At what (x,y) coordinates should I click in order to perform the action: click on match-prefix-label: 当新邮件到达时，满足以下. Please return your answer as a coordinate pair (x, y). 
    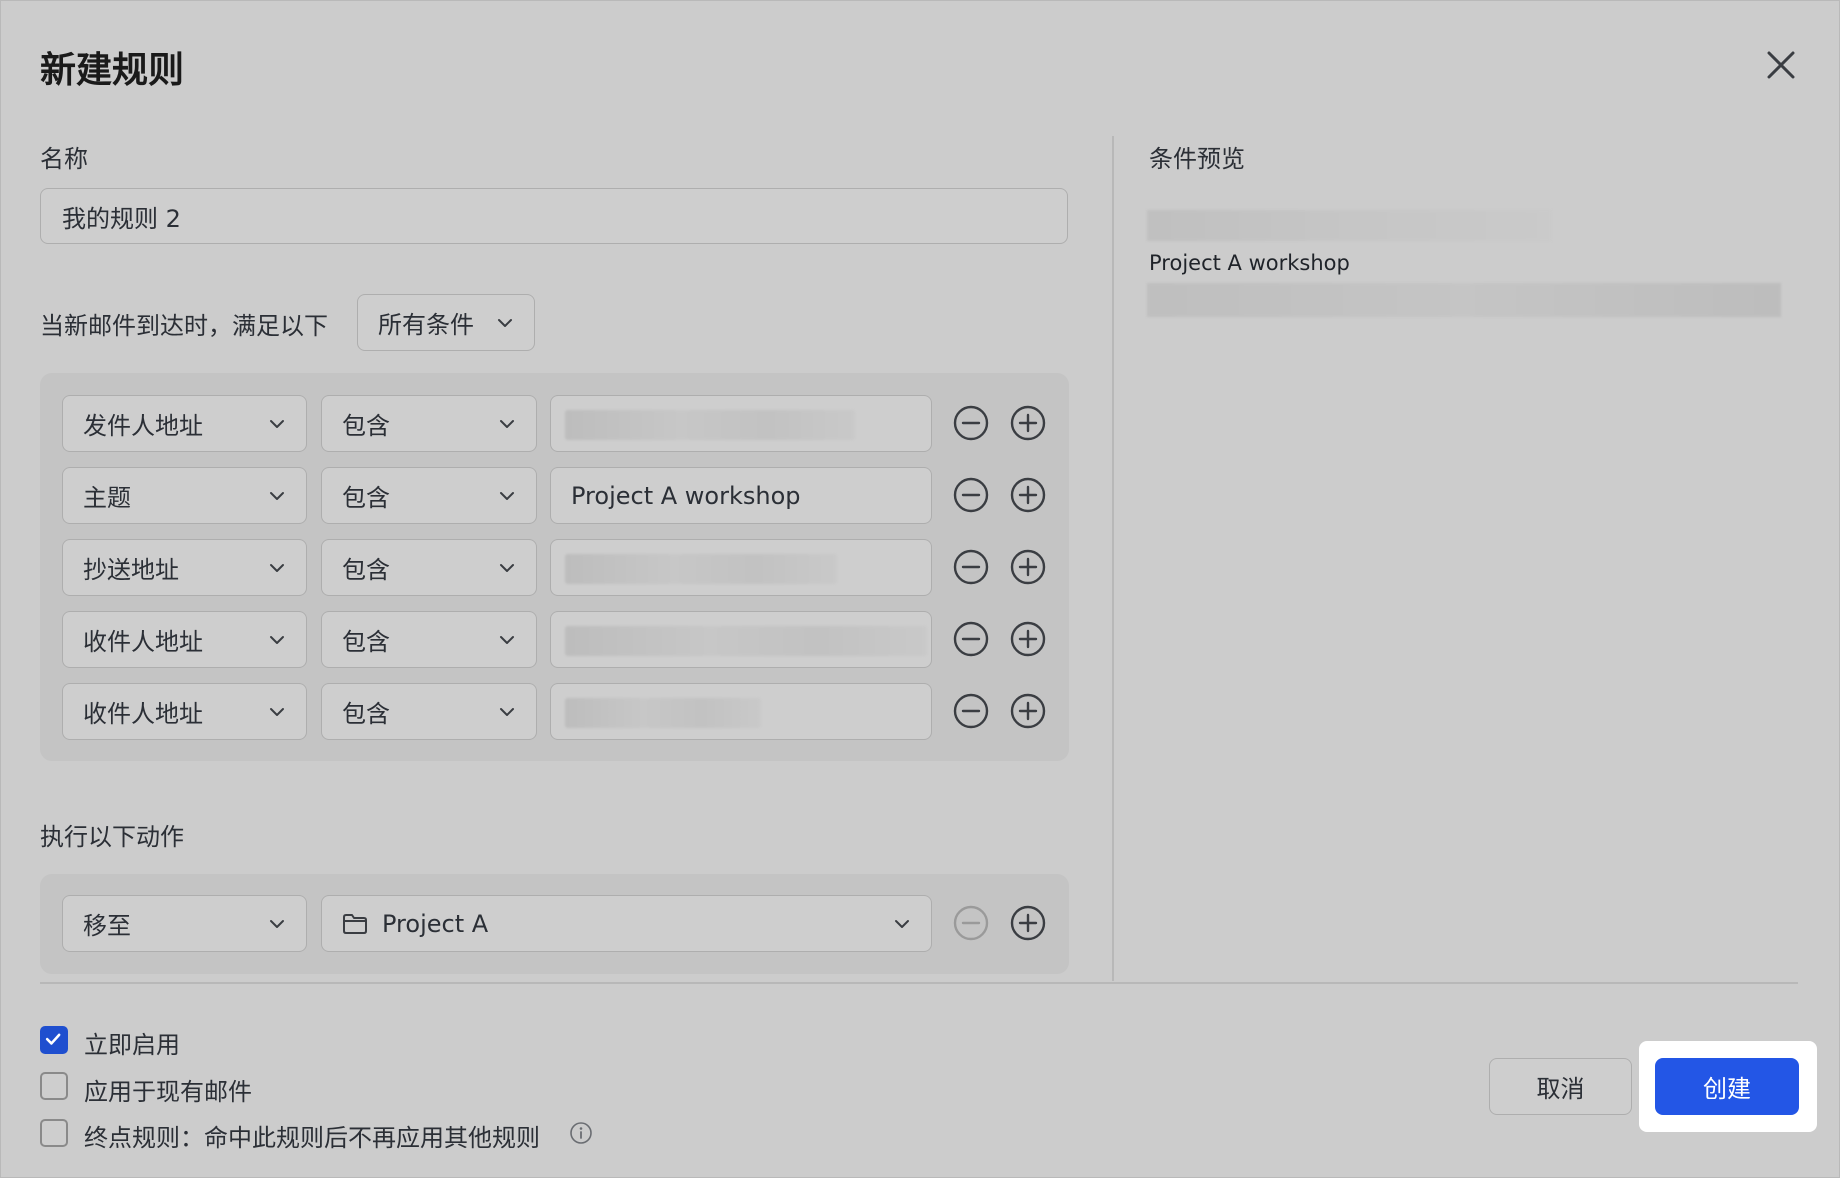
    Looking at the image, I should click on (184, 326).